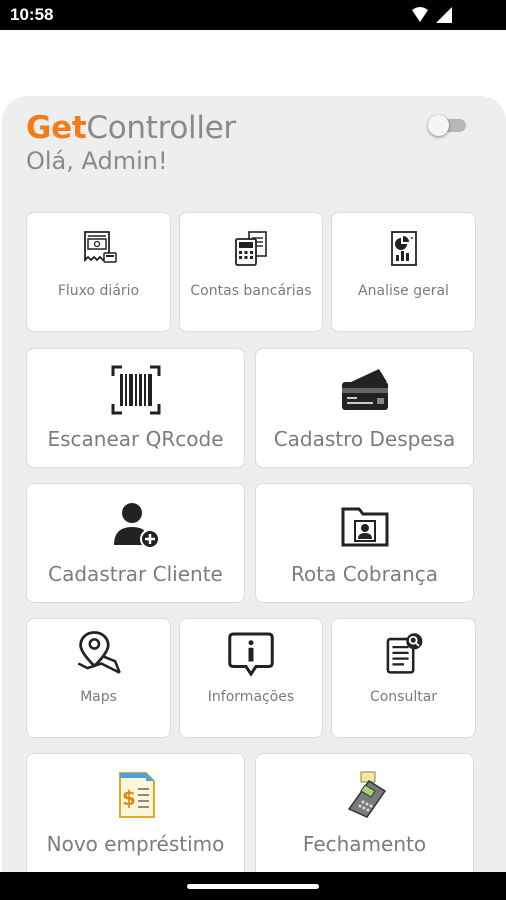 This screenshot has height=900, width=506. What do you see at coordinates (403, 272) in the screenshot?
I see `tile-analise-geral: Analise geral` at bounding box center [403, 272].